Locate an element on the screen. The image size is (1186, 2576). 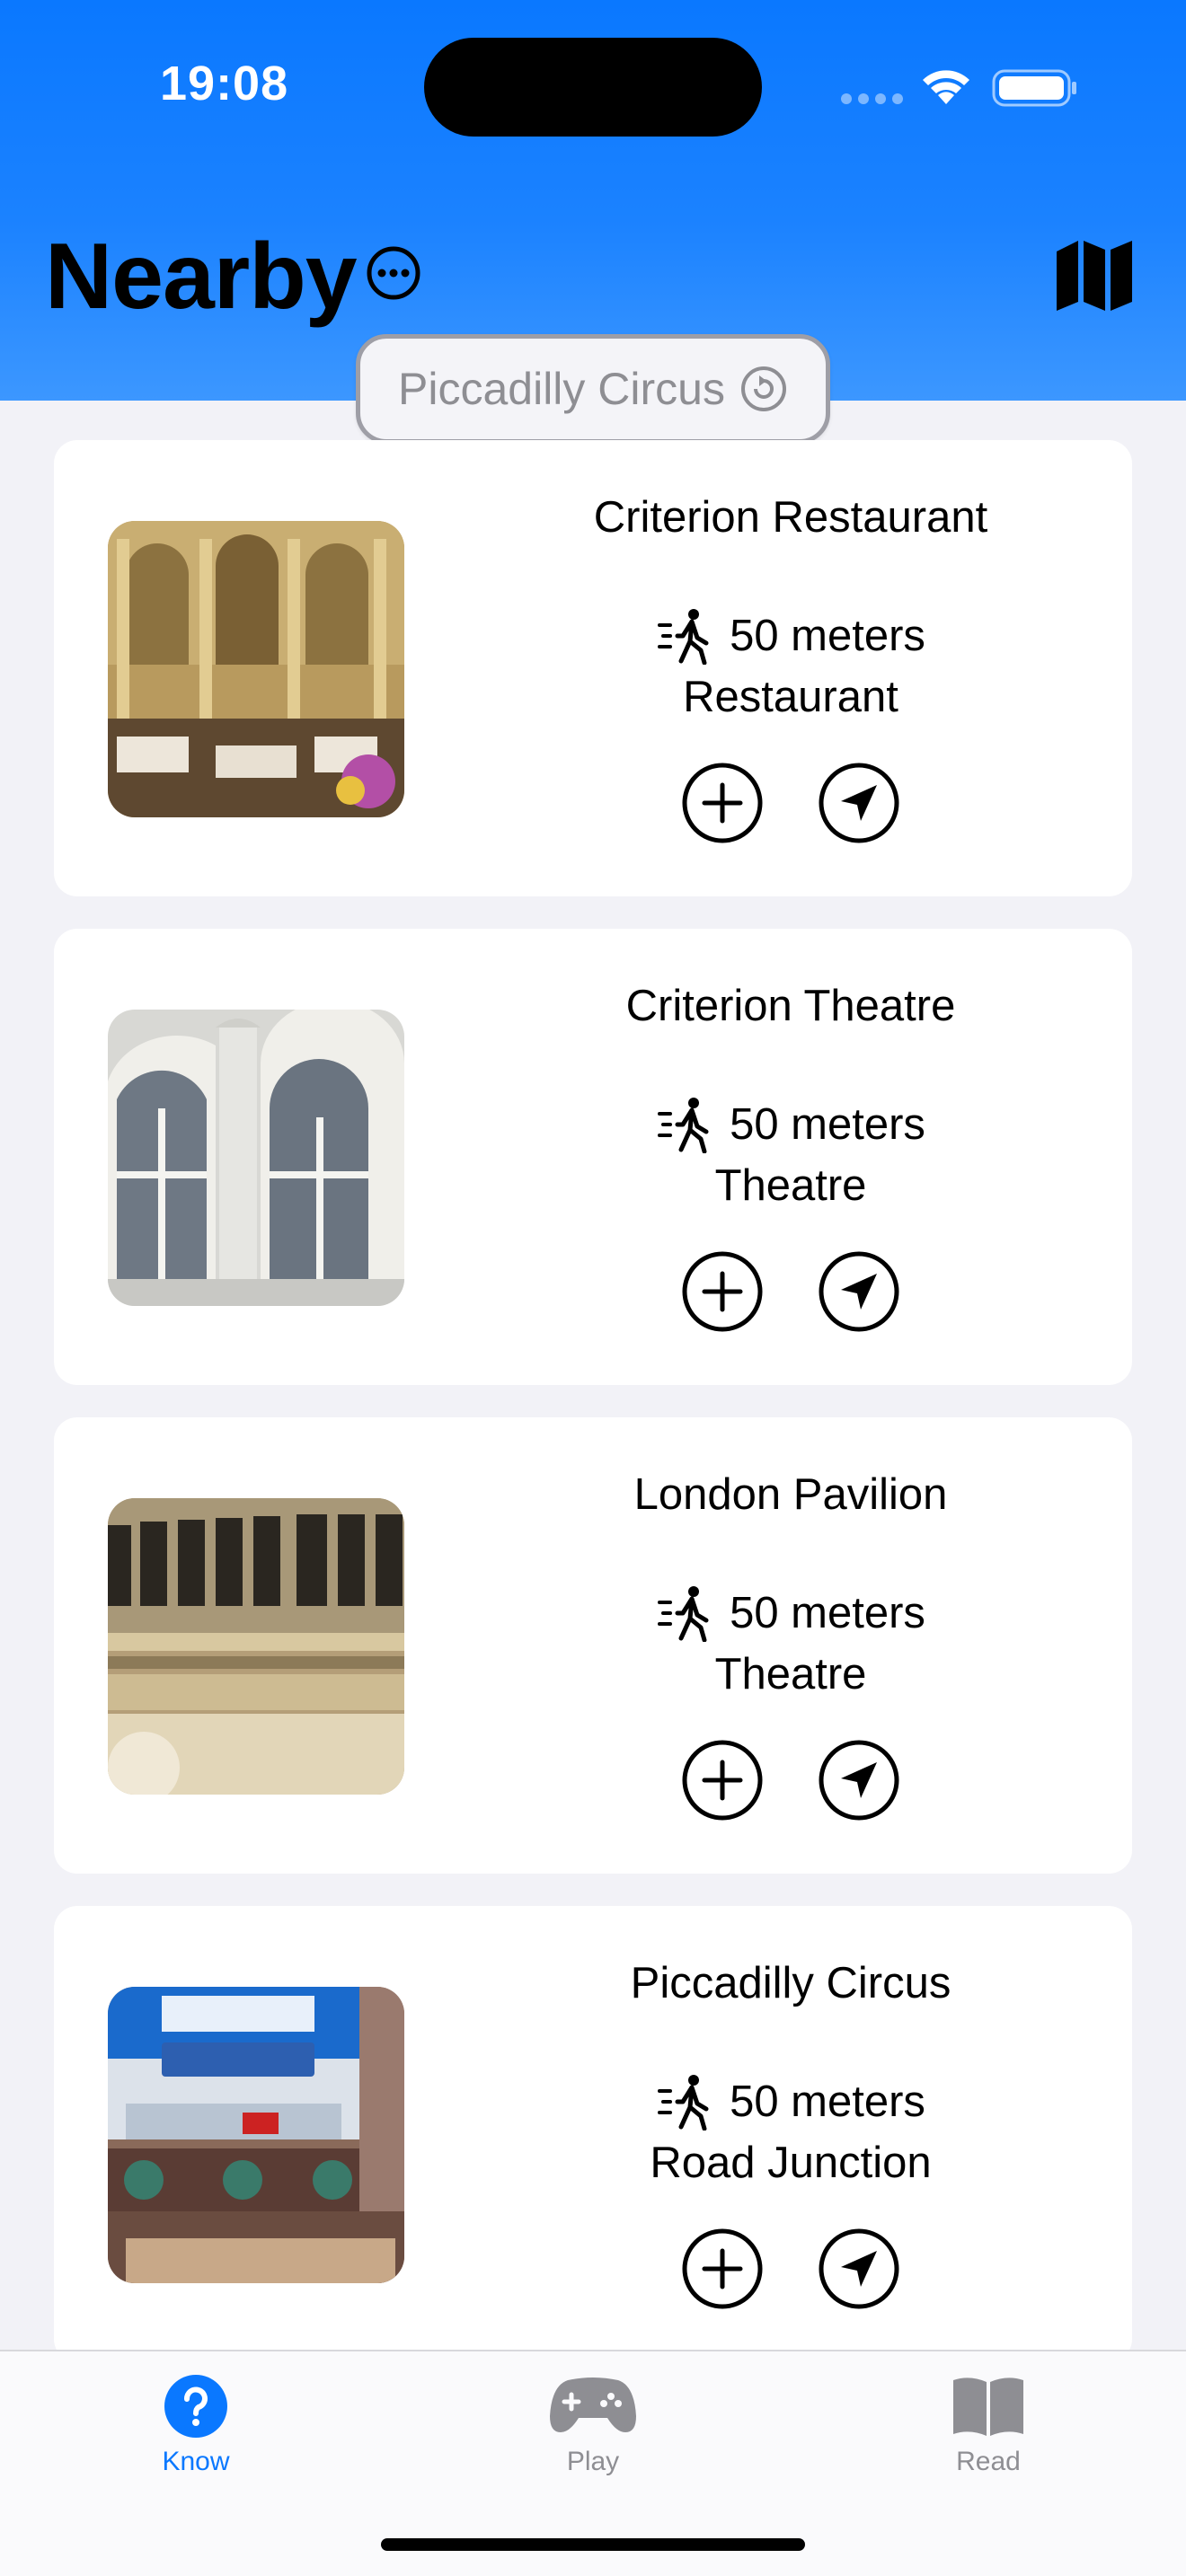
place-info: Criterion Theatre 50 meters Theatre is located at coordinates (790, 1157).